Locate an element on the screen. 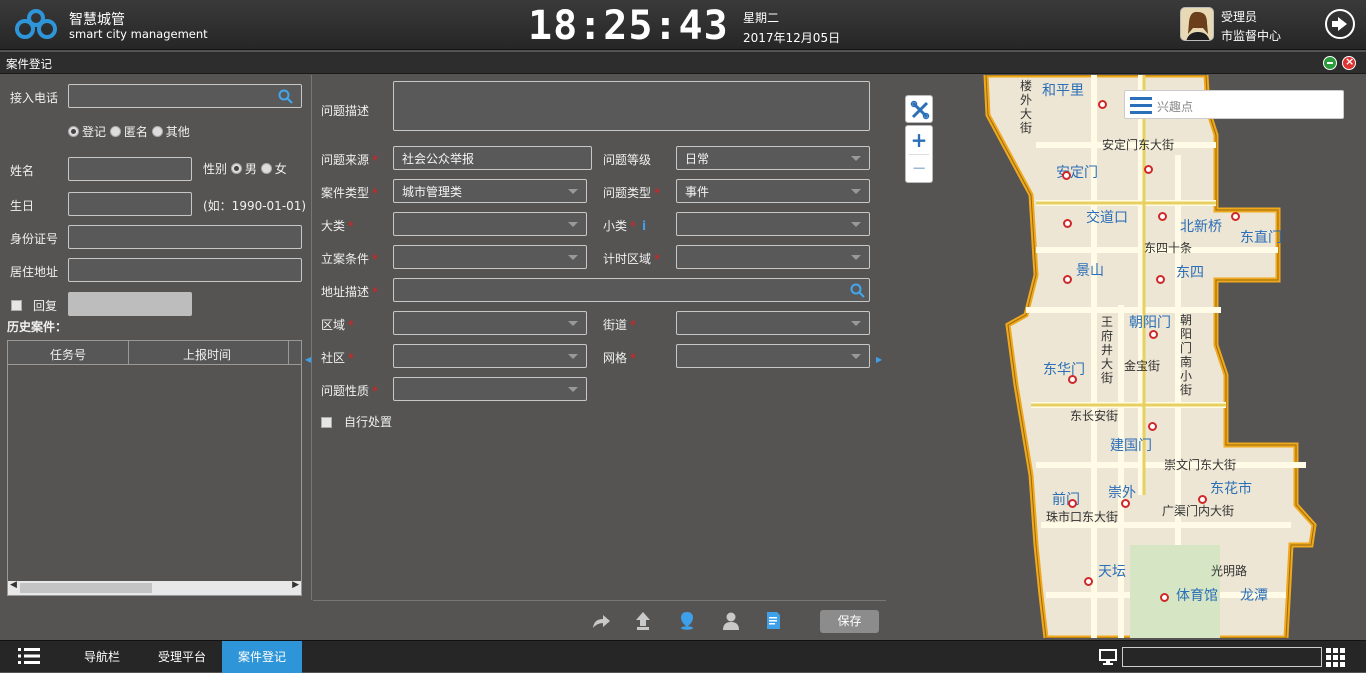  reply-label: 回复 is located at coordinates (45, 306).